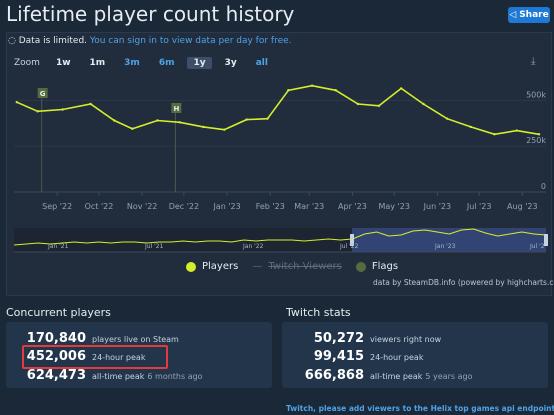 The image size is (554, 415). Describe the element at coordinates (270, 206) in the screenshot. I see `x-tick-label: Feb '23` at that location.